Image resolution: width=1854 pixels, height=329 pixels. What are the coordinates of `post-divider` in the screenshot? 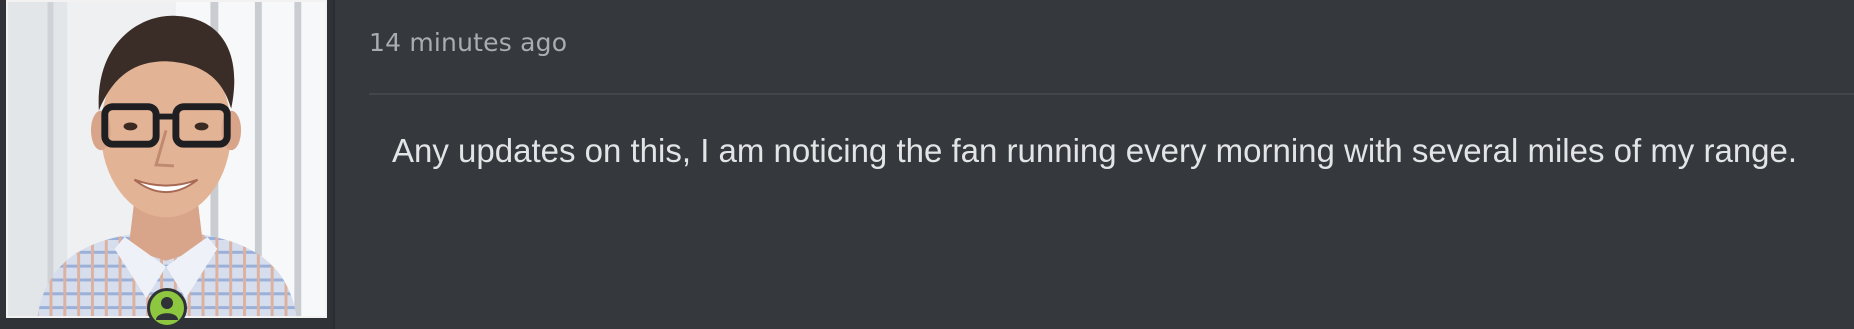 It's located at (1111, 94).